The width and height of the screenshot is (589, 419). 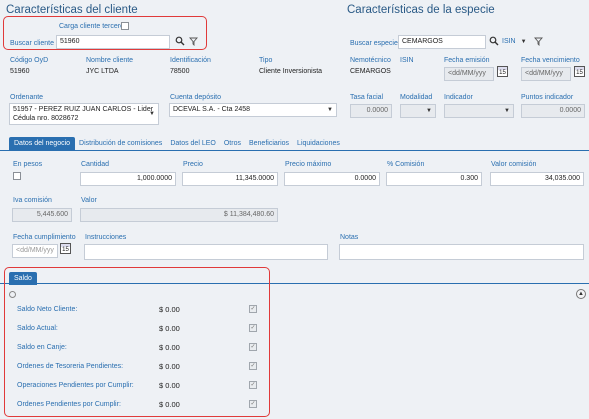 I want to click on en-pesos-checkbox, so click(x=17, y=176).